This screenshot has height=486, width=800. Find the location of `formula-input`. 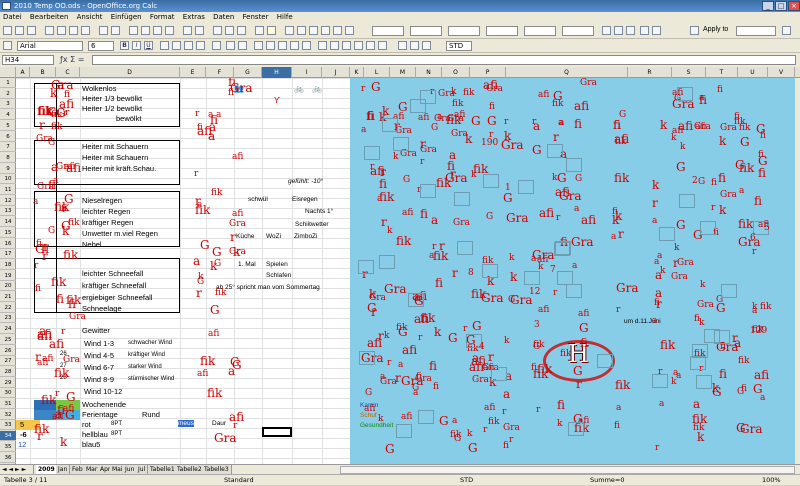

formula-input is located at coordinates (444, 60).